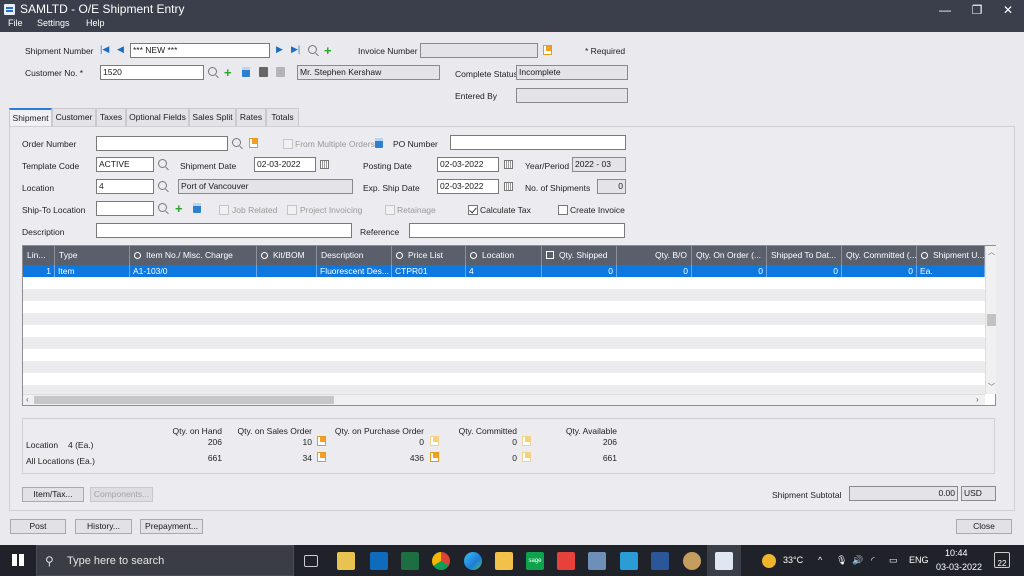 The width and height of the screenshot is (1024, 576). Describe the element at coordinates (18, 560) in the screenshot. I see `windows-start-icon` at that location.